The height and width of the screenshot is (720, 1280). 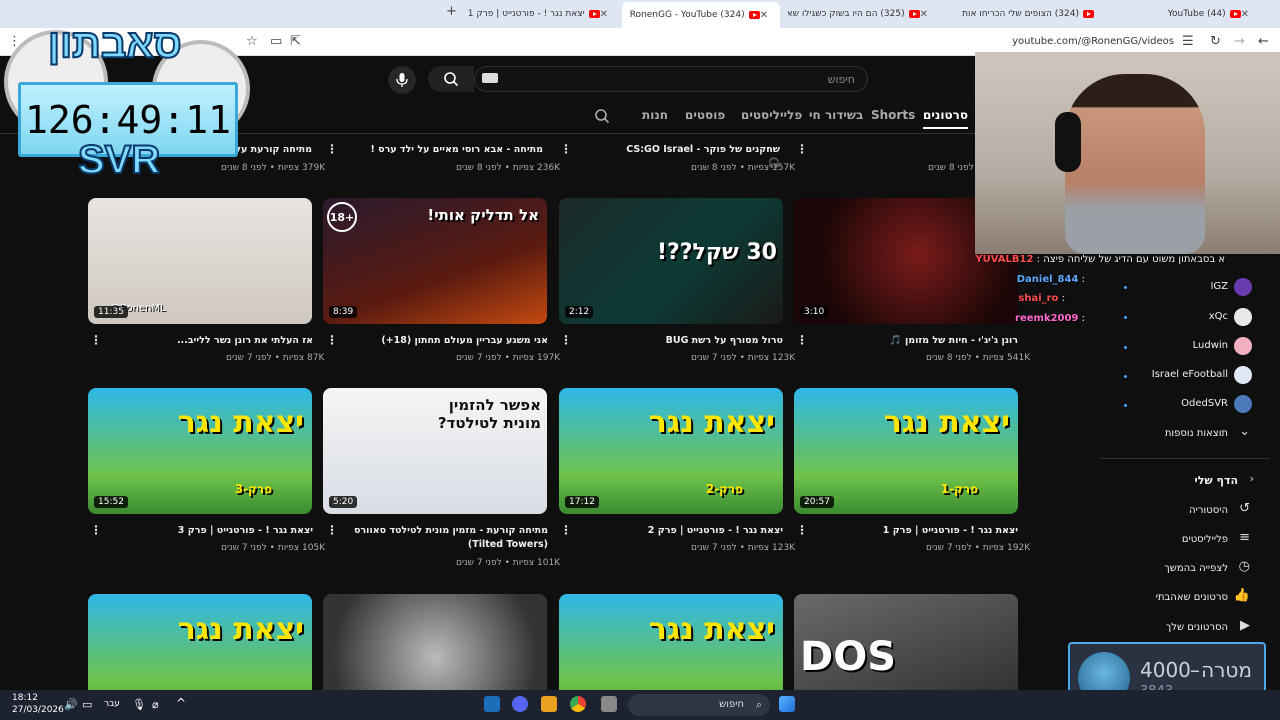 I want to click on taskbar-date: 27/03/2026, so click(x=38, y=710).